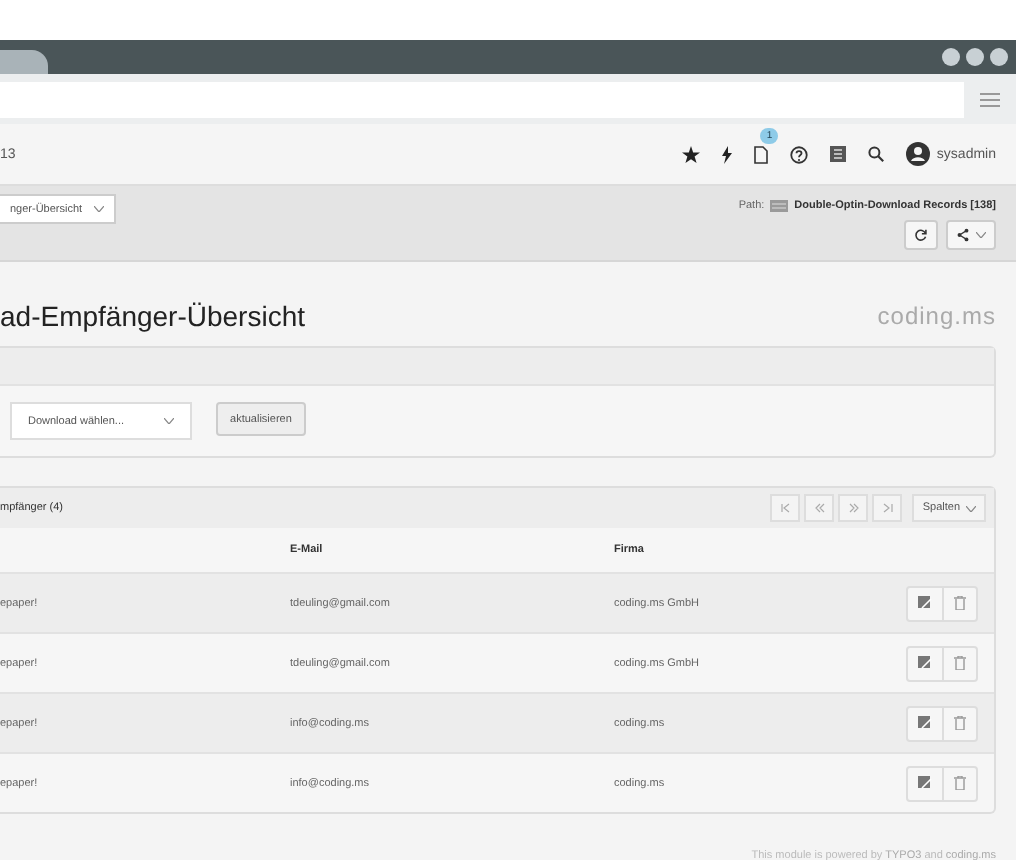 The image size is (1016, 860). Describe the element at coordinates (799, 154) in the screenshot. I see `help-icon` at that location.